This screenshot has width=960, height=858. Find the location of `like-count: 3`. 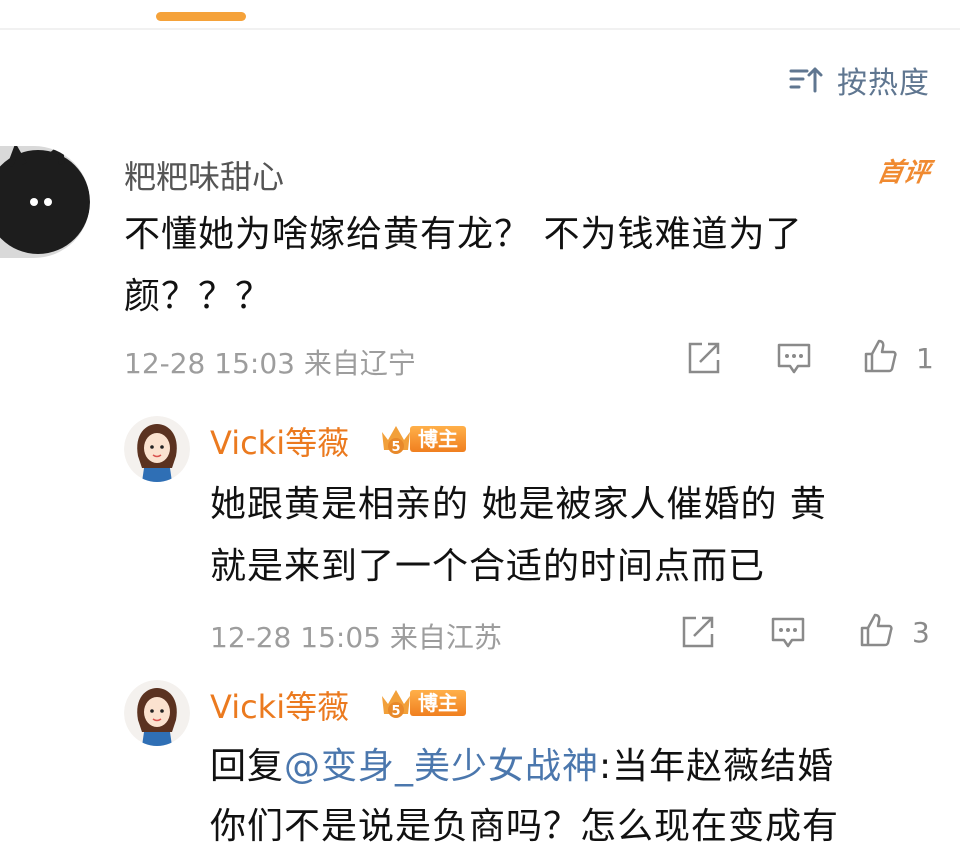

like-count: 3 is located at coordinates (921, 632).